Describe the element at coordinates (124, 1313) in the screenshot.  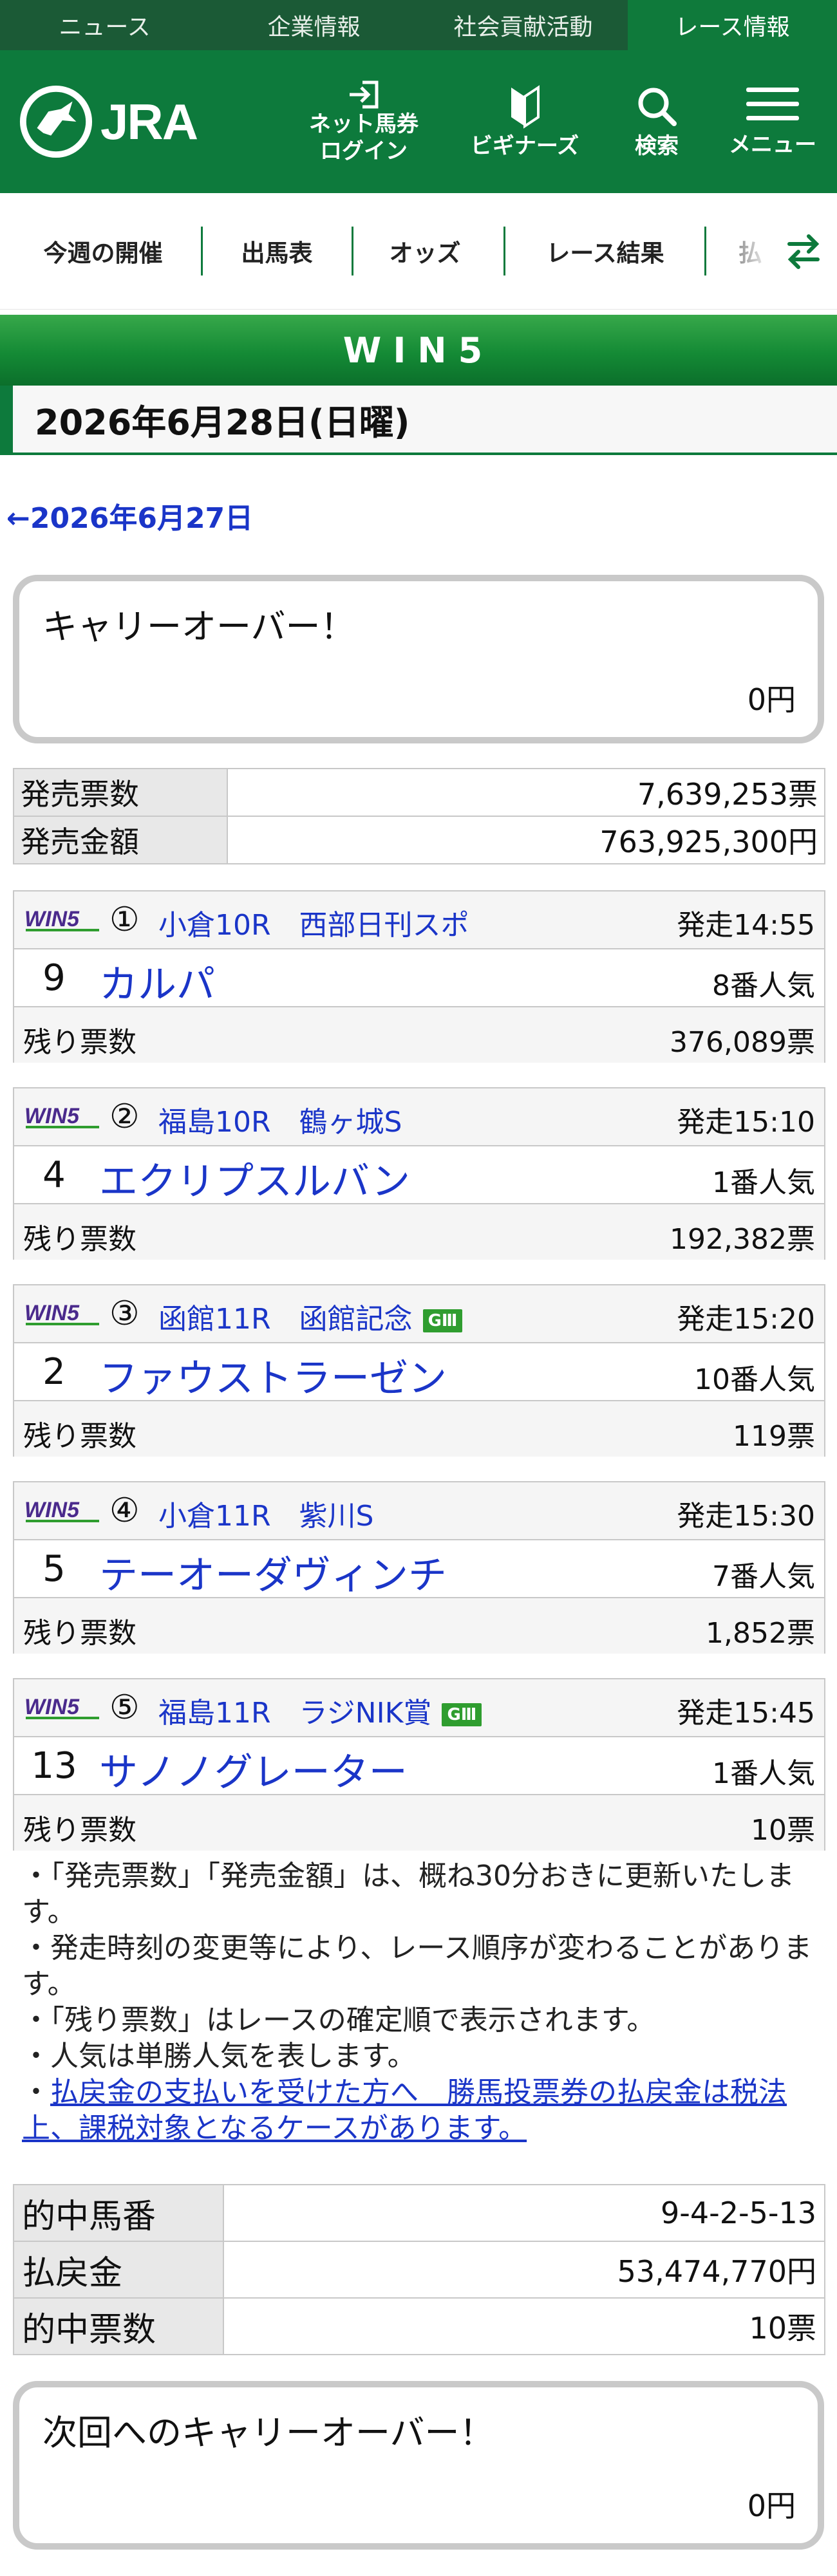
I see `leg-number: ③` at that location.